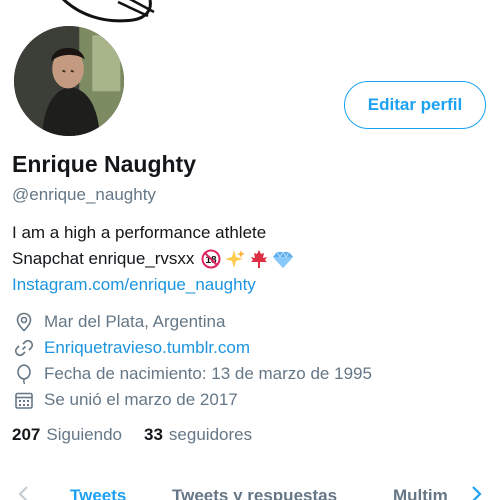 The height and width of the screenshot is (500, 500). What do you see at coordinates (476, 492) in the screenshot?
I see `chevron-right-icon` at bounding box center [476, 492].